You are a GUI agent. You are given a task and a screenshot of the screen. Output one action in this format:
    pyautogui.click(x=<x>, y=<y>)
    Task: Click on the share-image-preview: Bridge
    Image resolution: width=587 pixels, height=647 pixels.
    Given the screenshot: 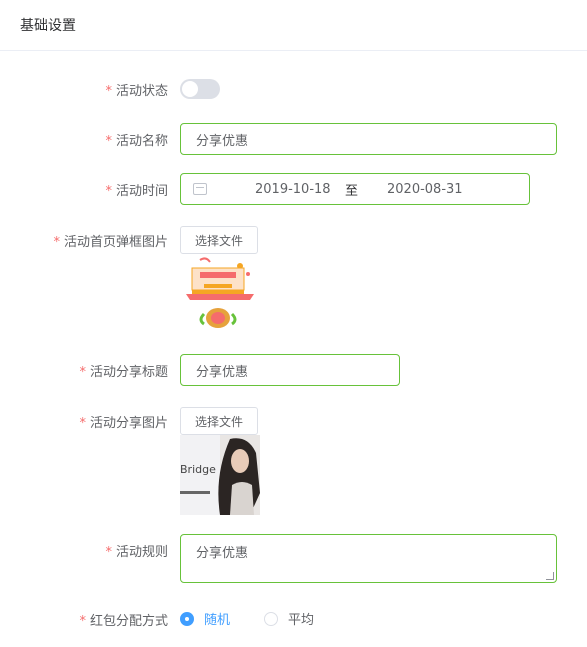 What is the action you would take?
    pyautogui.click(x=220, y=475)
    